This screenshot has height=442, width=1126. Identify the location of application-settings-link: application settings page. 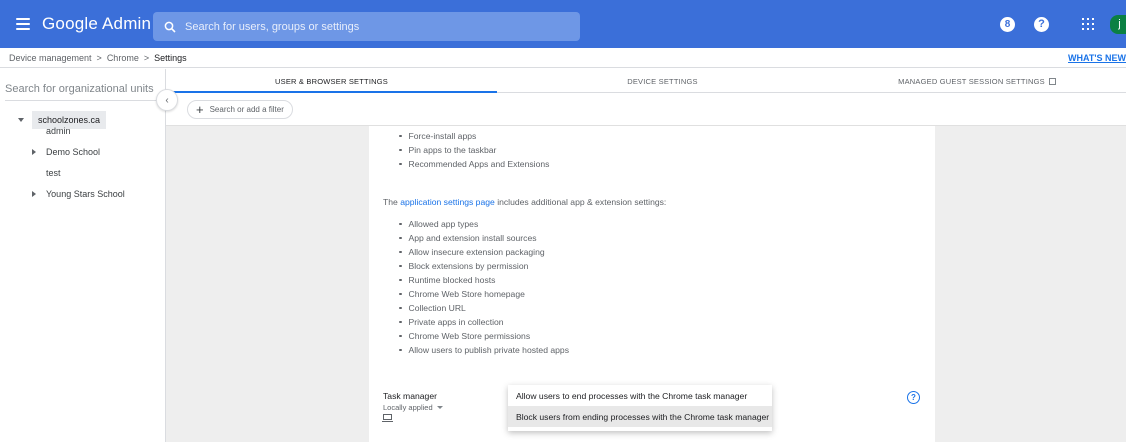
(447, 202).